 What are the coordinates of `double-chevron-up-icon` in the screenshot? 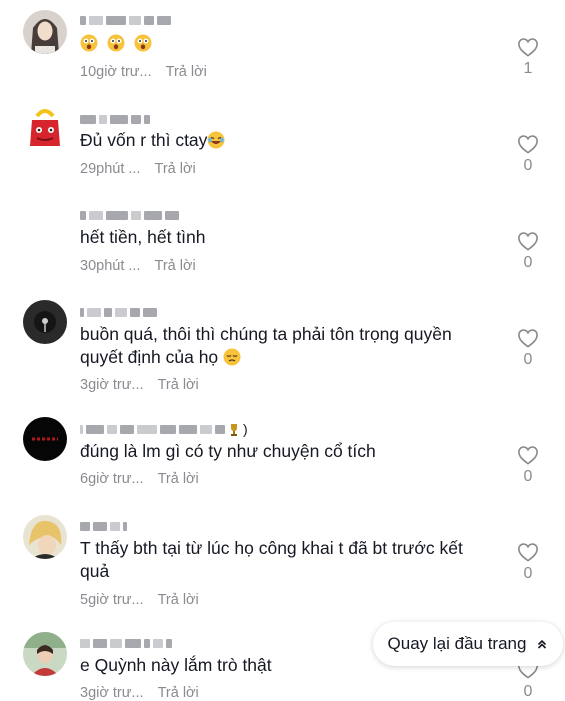 It's located at (542, 644).